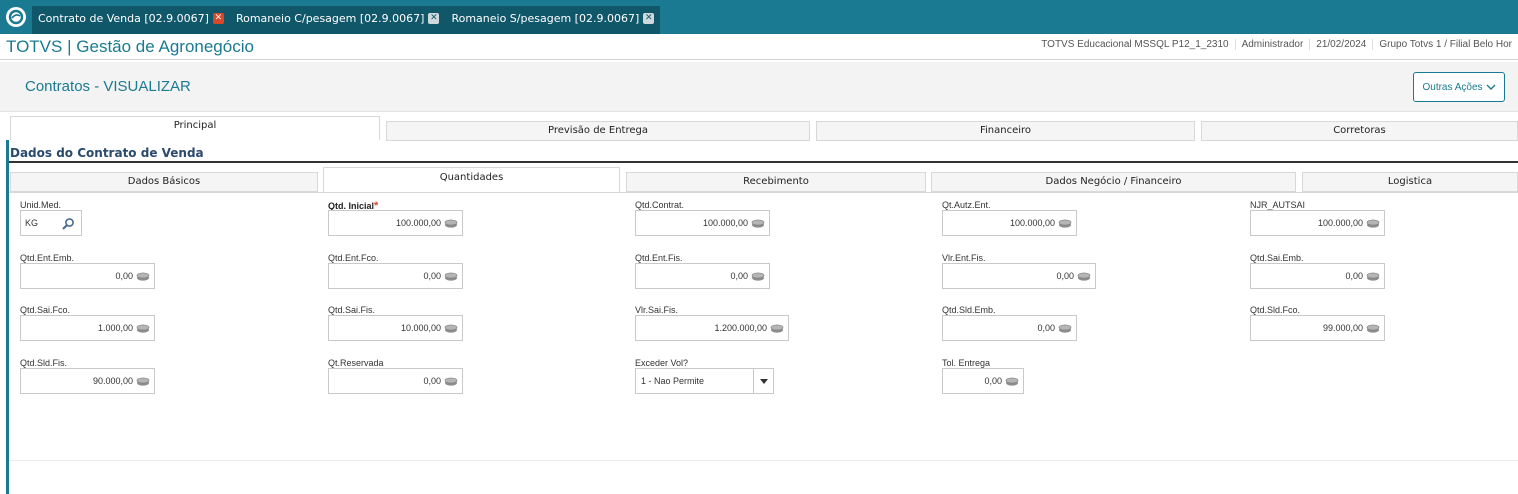 This screenshot has width=1518, height=494. I want to click on environment-name: TOTVS Educacional MSSQL P12_1_2310, so click(1135, 44).